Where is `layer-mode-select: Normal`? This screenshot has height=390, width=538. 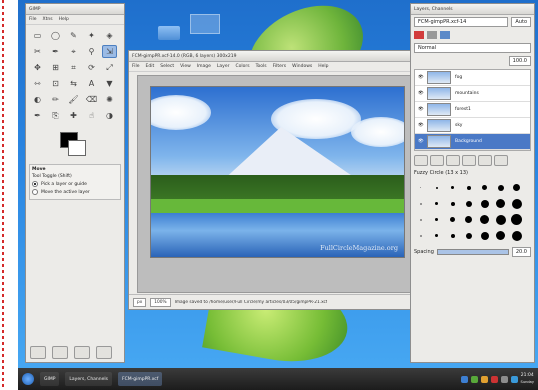 layer-mode-select: Normal is located at coordinates (472, 48).